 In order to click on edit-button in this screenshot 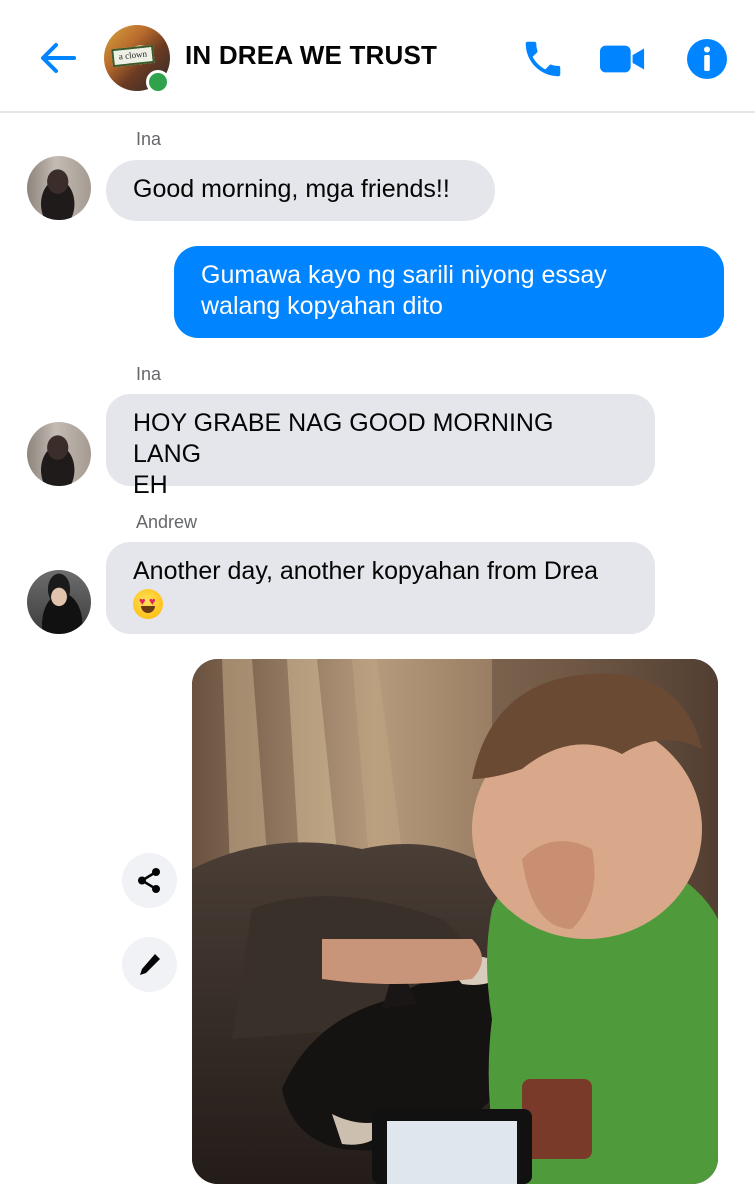, I will do `click(149, 964)`.